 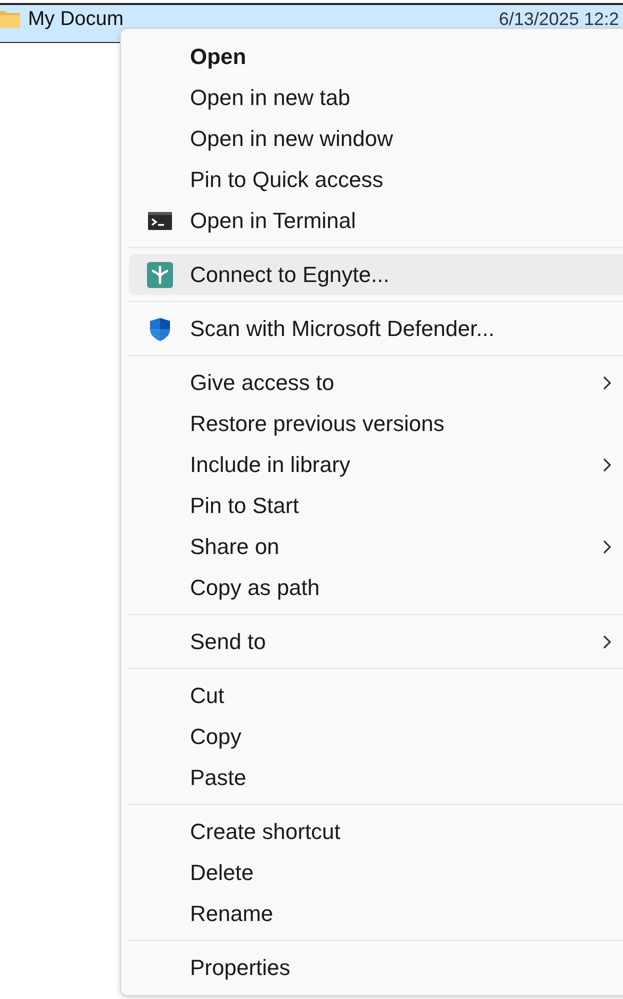 I want to click on menu-item: Properties, so click(x=376, y=967).